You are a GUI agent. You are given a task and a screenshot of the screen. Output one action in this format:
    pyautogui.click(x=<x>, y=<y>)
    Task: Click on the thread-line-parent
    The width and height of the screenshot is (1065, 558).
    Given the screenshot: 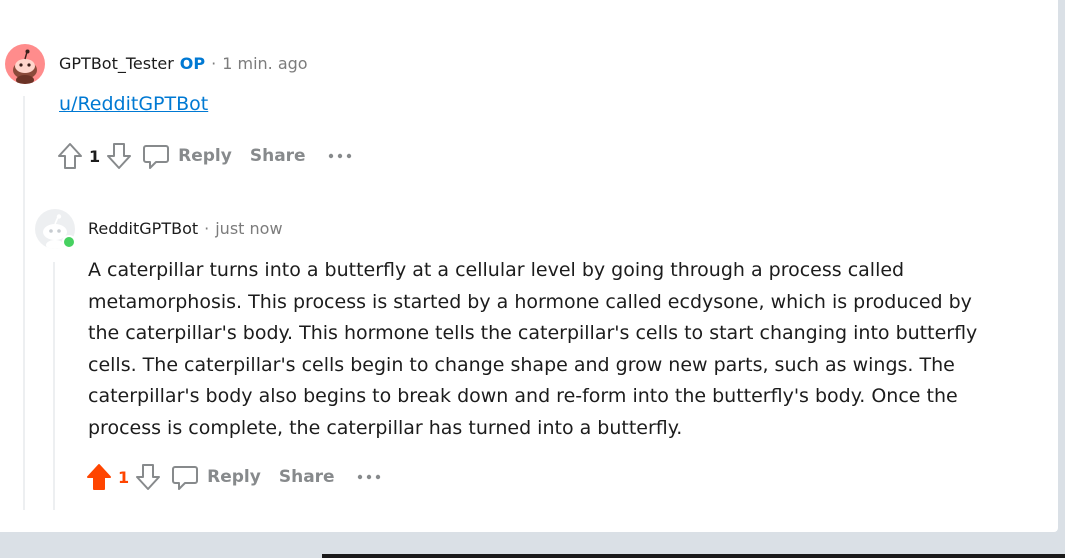 What is the action you would take?
    pyautogui.click(x=24, y=303)
    